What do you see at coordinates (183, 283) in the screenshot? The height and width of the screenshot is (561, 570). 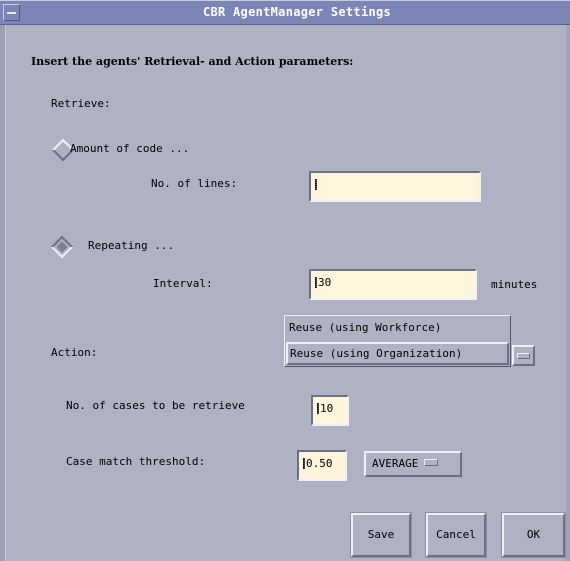 I see `interval-label: Interval:` at bounding box center [183, 283].